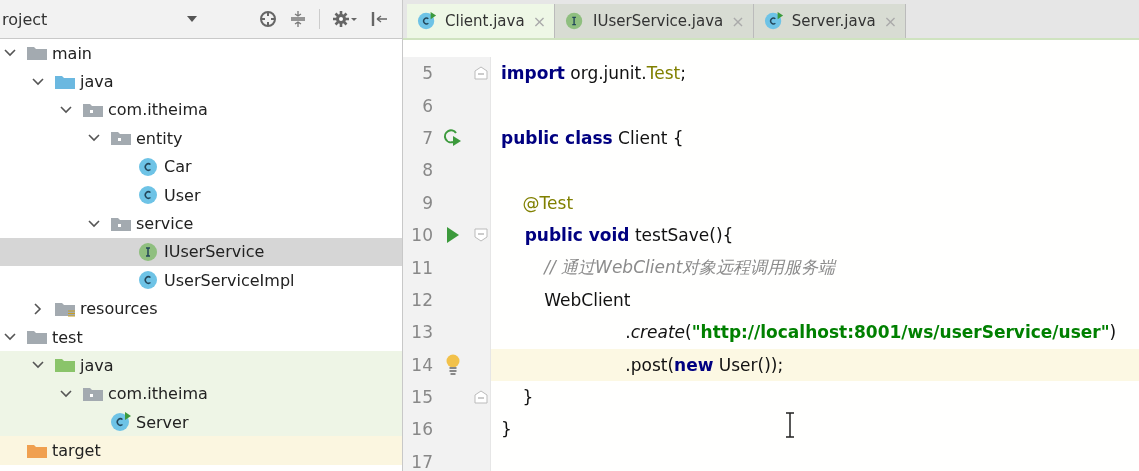 This screenshot has height=471, width=1139. I want to click on tree-item: resources, so click(201, 308).